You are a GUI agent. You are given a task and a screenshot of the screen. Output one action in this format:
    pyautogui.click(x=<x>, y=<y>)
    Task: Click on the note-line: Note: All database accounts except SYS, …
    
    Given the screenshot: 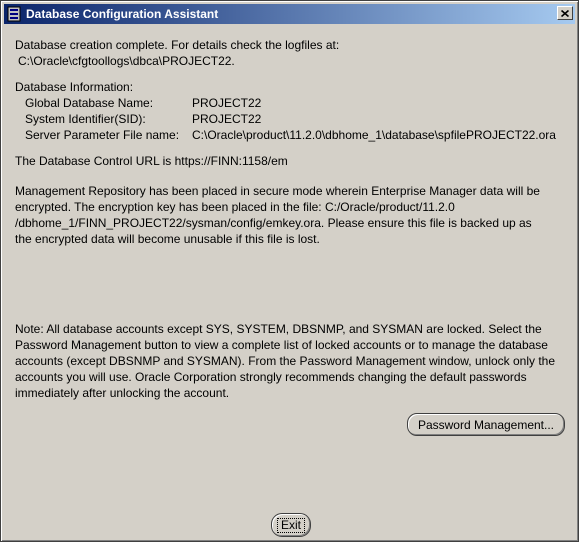 What is the action you would take?
    pyautogui.click(x=278, y=329)
    